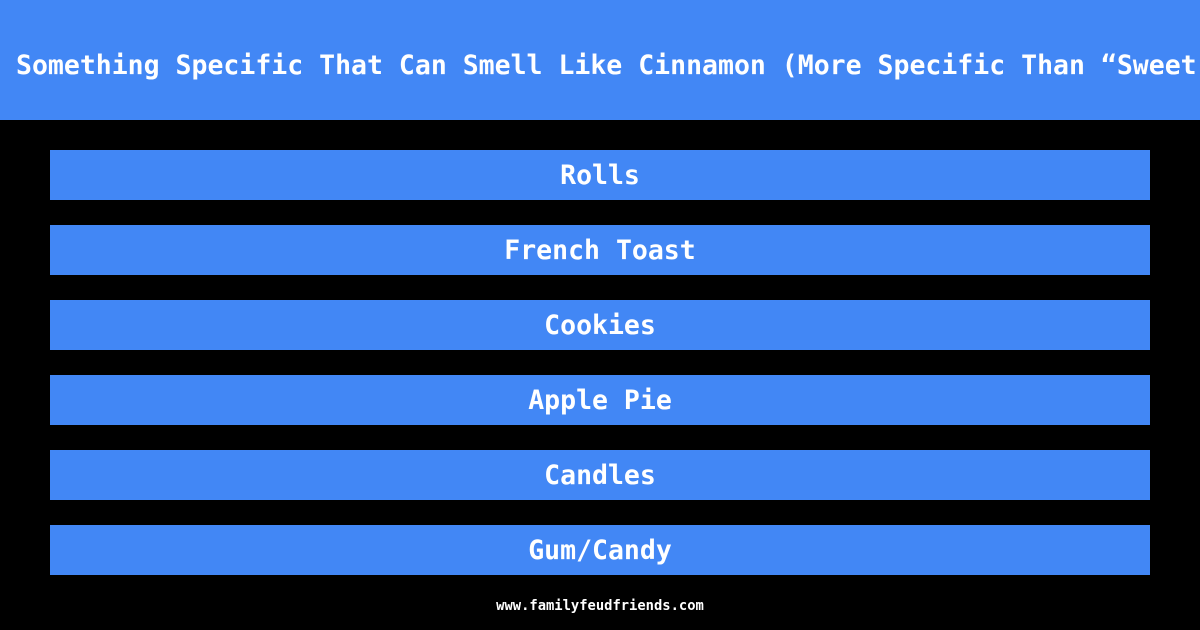 The height and width of the screenshot is (630, 1200). I want to click on answer-bar: French Toast, so click(600, 250).